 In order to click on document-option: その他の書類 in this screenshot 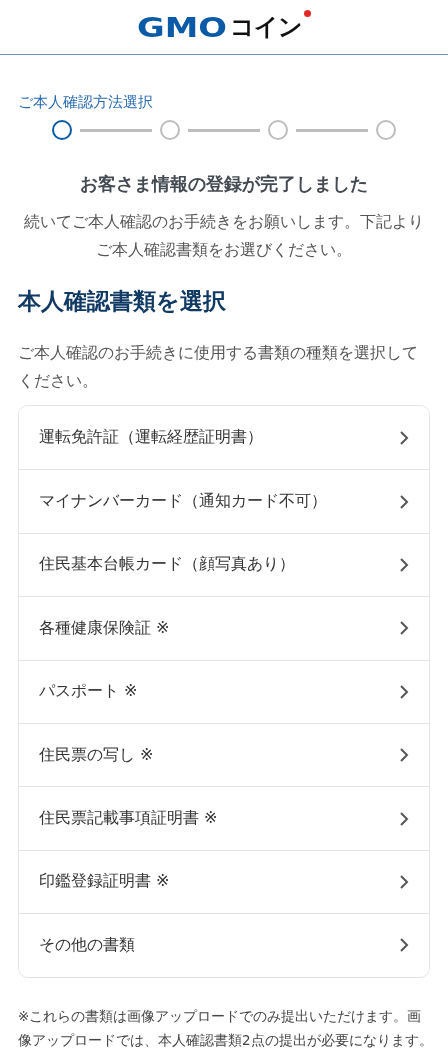, I will do `click(224, 945)`.